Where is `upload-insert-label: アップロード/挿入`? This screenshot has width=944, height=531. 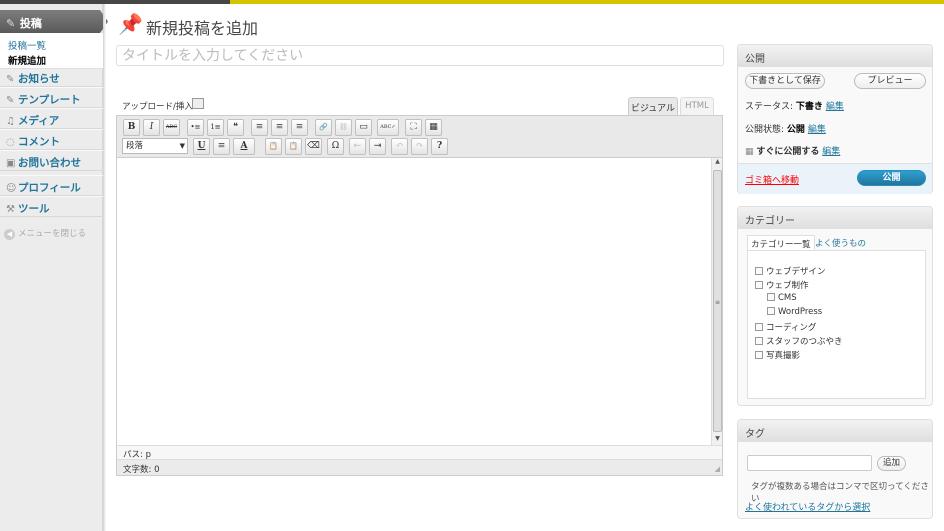
upload-insert-label: アップロード/挿入 is located at coordinates (157, 107).